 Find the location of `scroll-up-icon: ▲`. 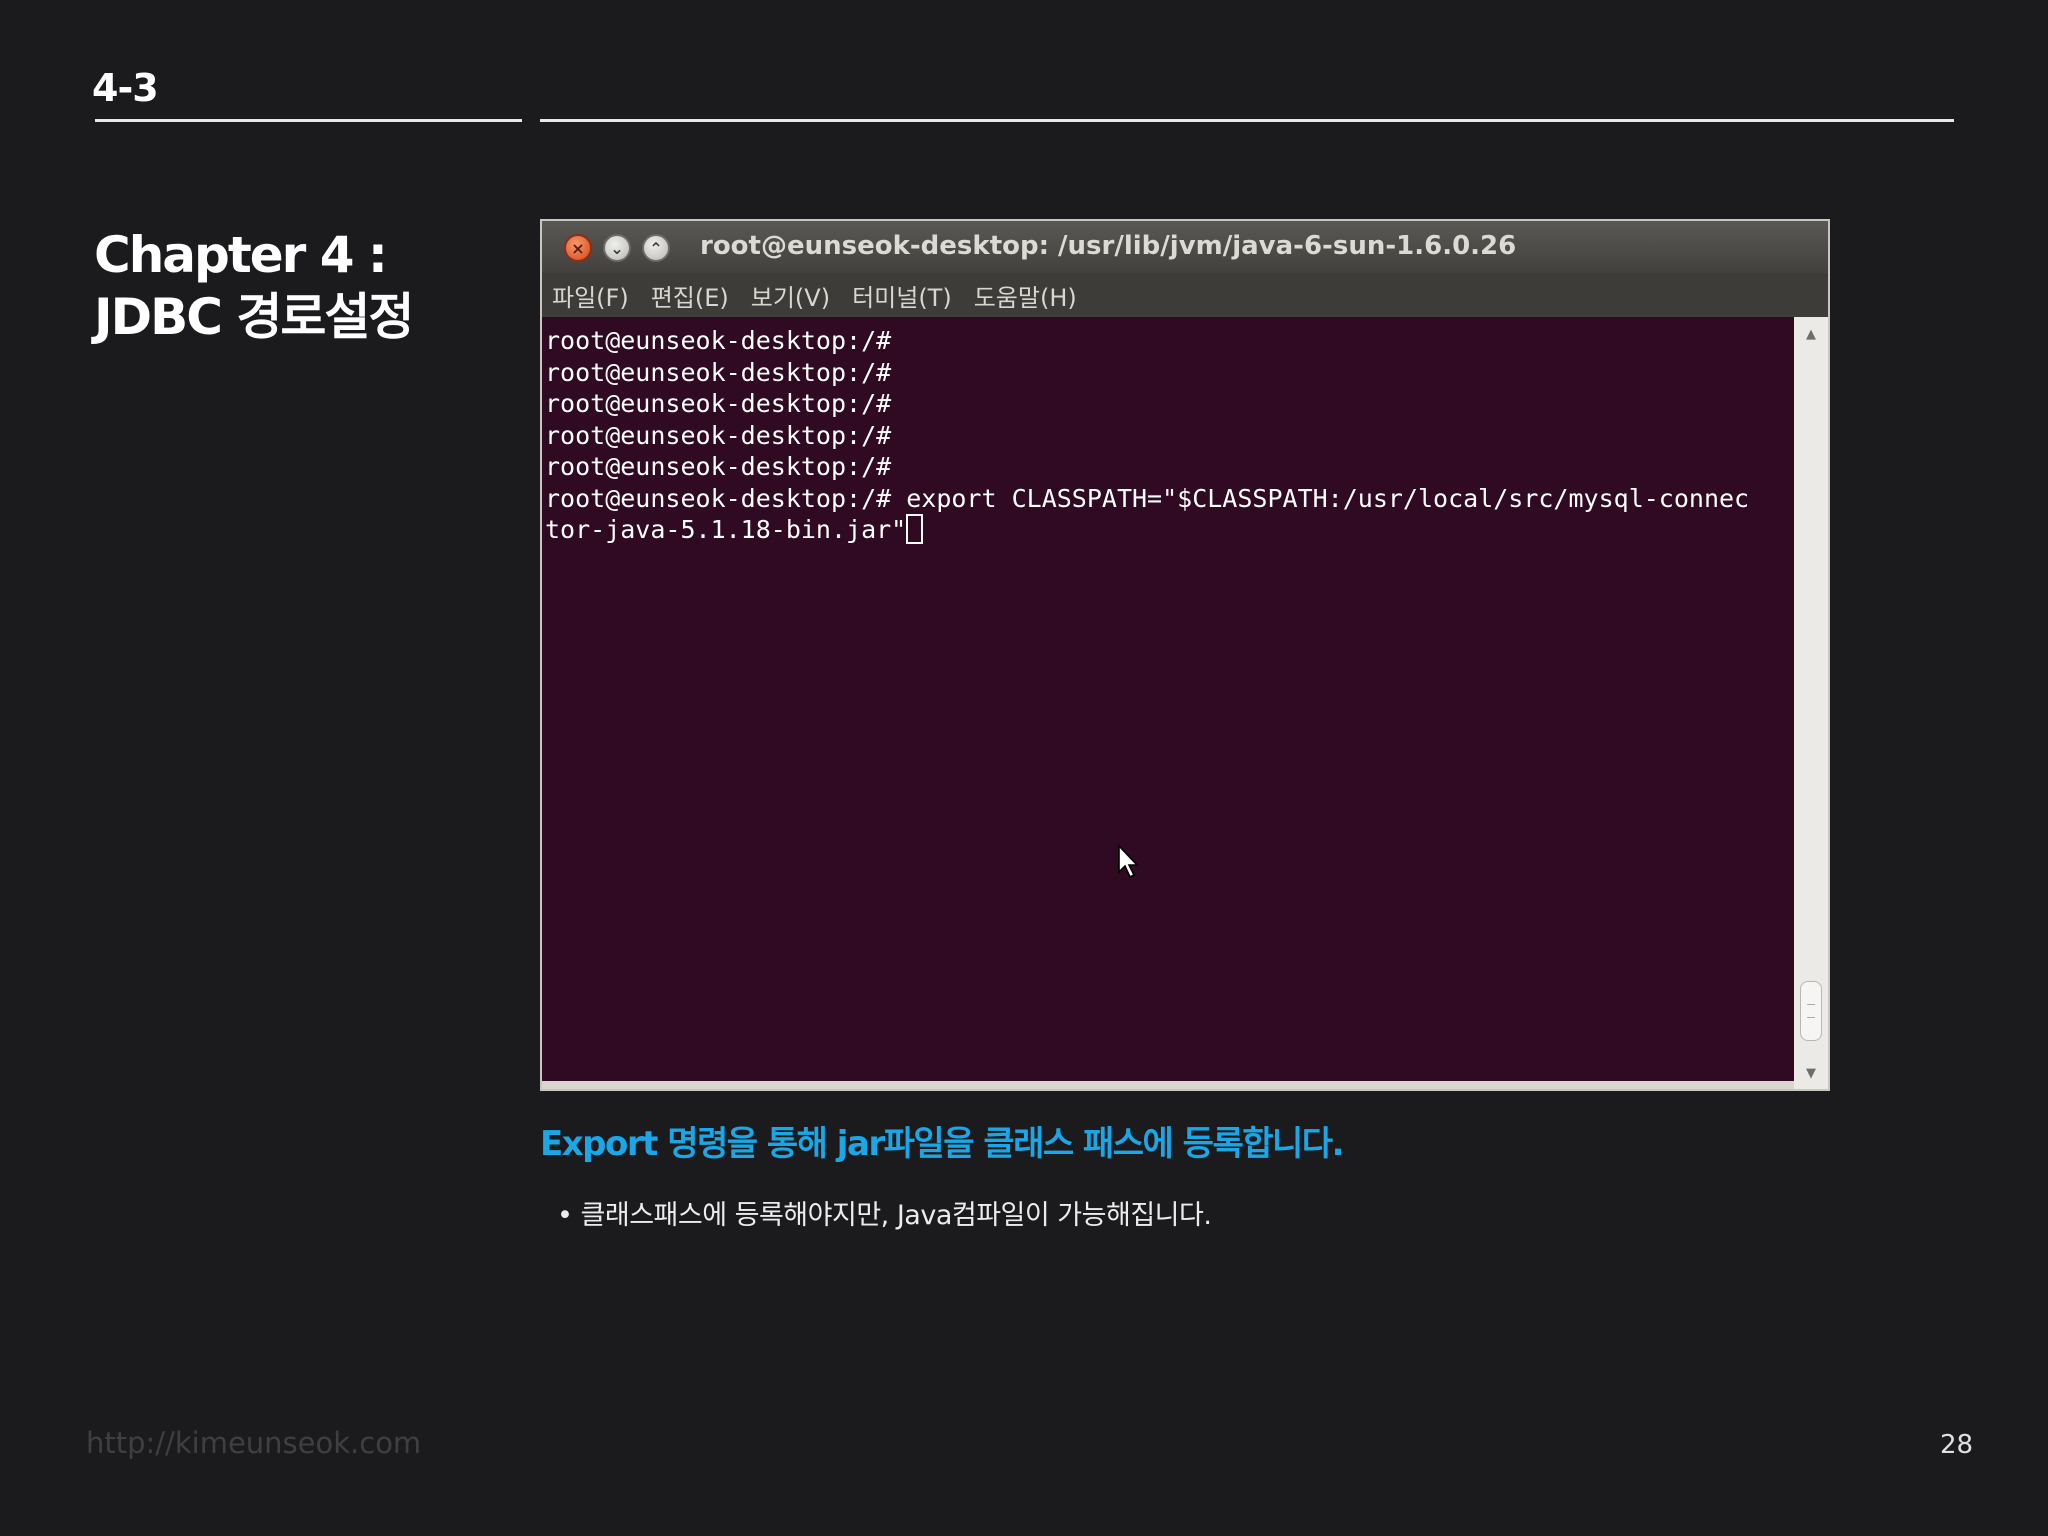

scroll-up-icon: ▲ is located at coordinates (1811, 334).